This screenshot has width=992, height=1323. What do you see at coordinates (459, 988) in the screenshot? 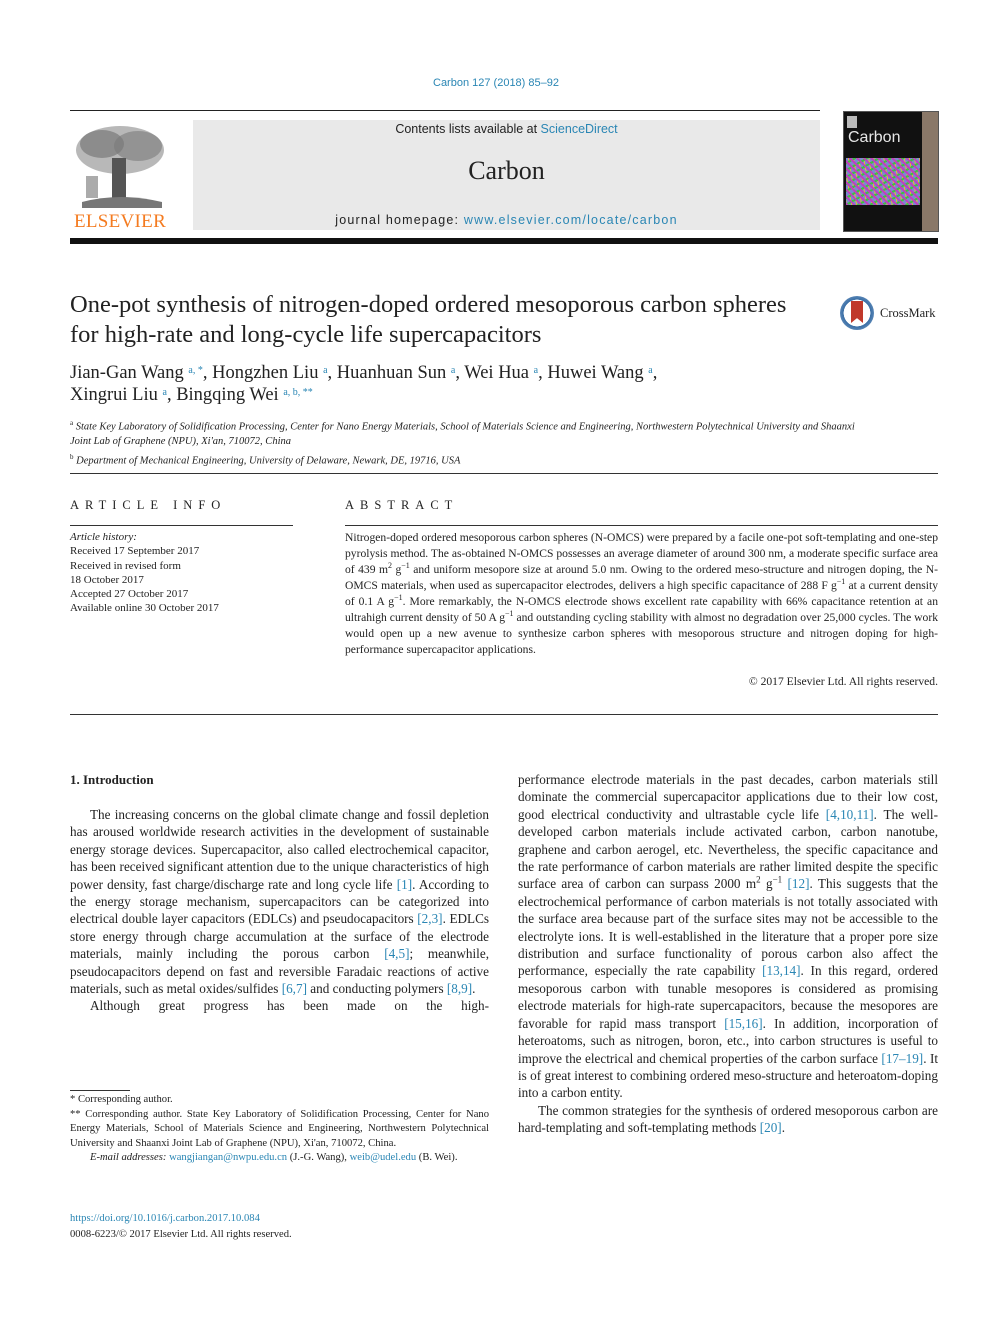
I see `reference-link: [8,9]` at bounding box center [459, 988].